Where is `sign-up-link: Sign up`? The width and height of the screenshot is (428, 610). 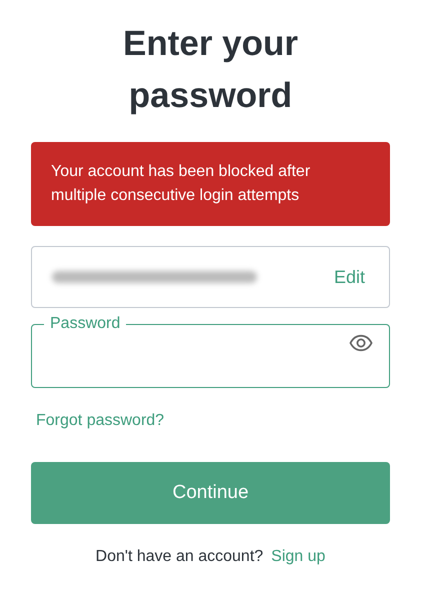 sign-up-link: Sign up is located at coordinates (298, 557).